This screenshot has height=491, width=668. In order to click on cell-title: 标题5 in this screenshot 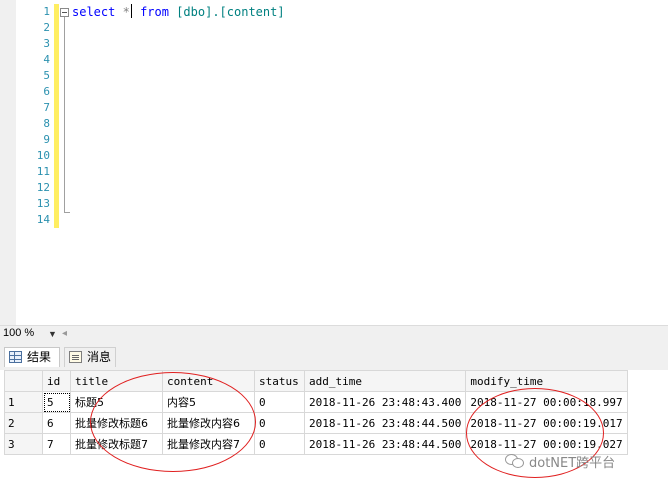, I will do `click(116, 402)`.